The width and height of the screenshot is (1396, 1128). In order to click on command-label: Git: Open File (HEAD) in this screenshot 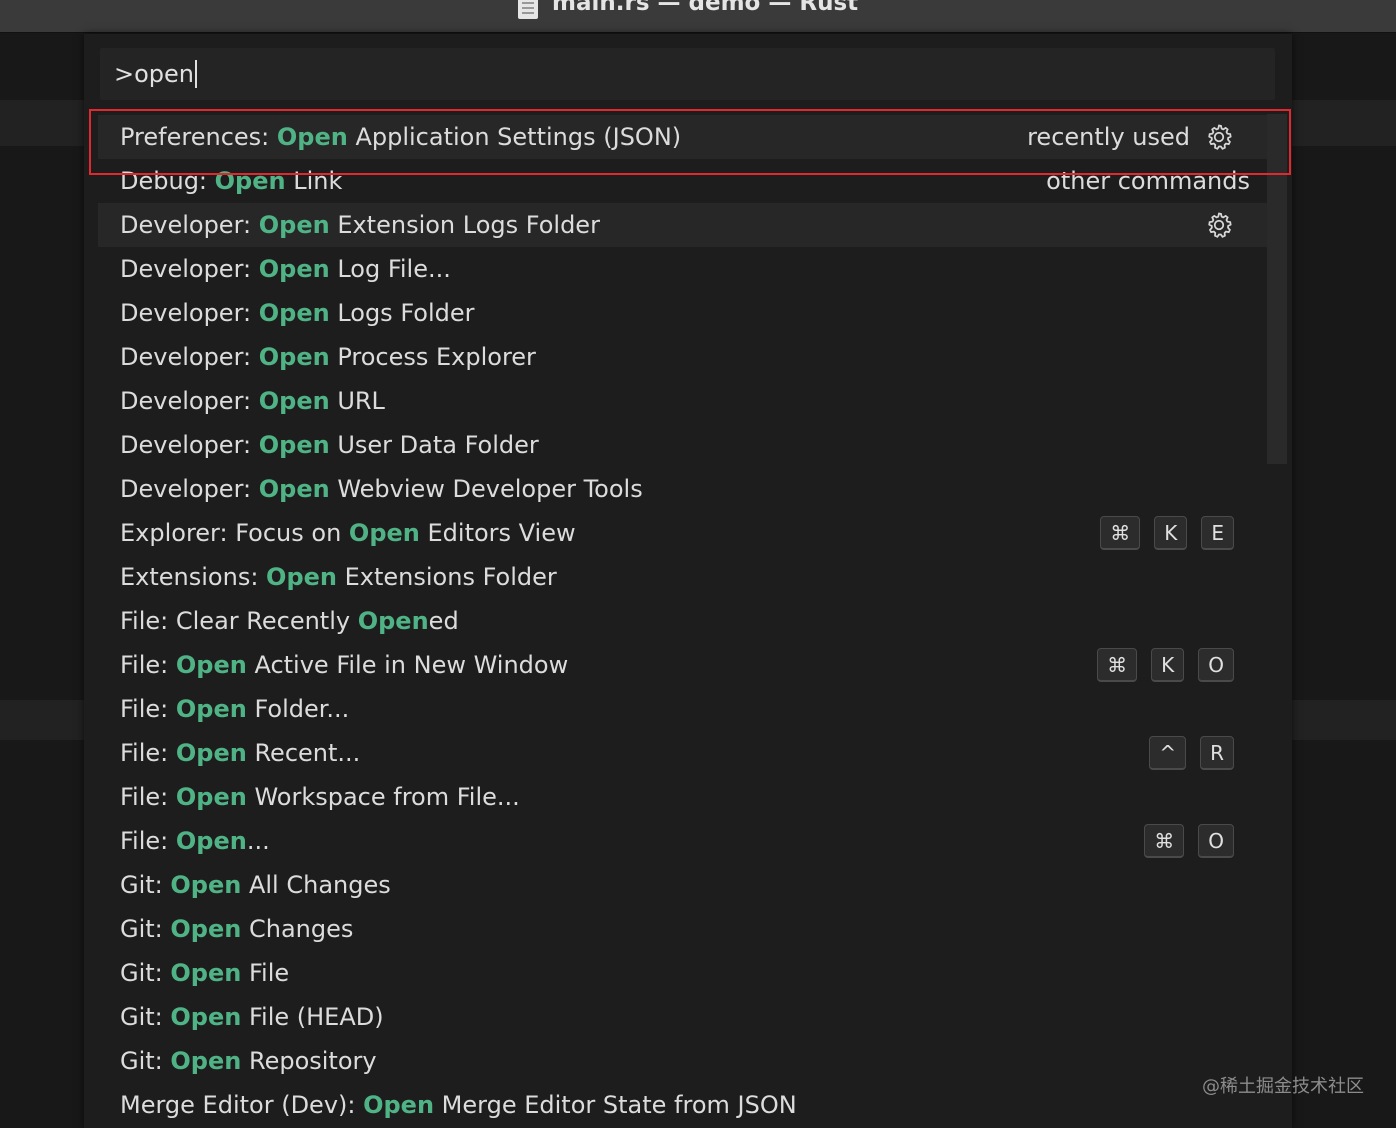, I will do `click(252, 1017)`.